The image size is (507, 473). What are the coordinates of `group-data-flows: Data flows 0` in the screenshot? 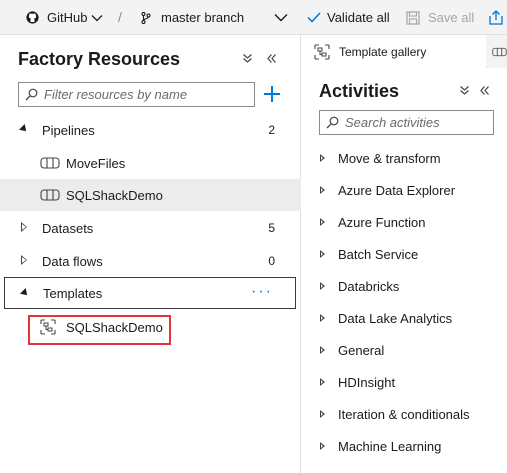 It's located at (150, 261).